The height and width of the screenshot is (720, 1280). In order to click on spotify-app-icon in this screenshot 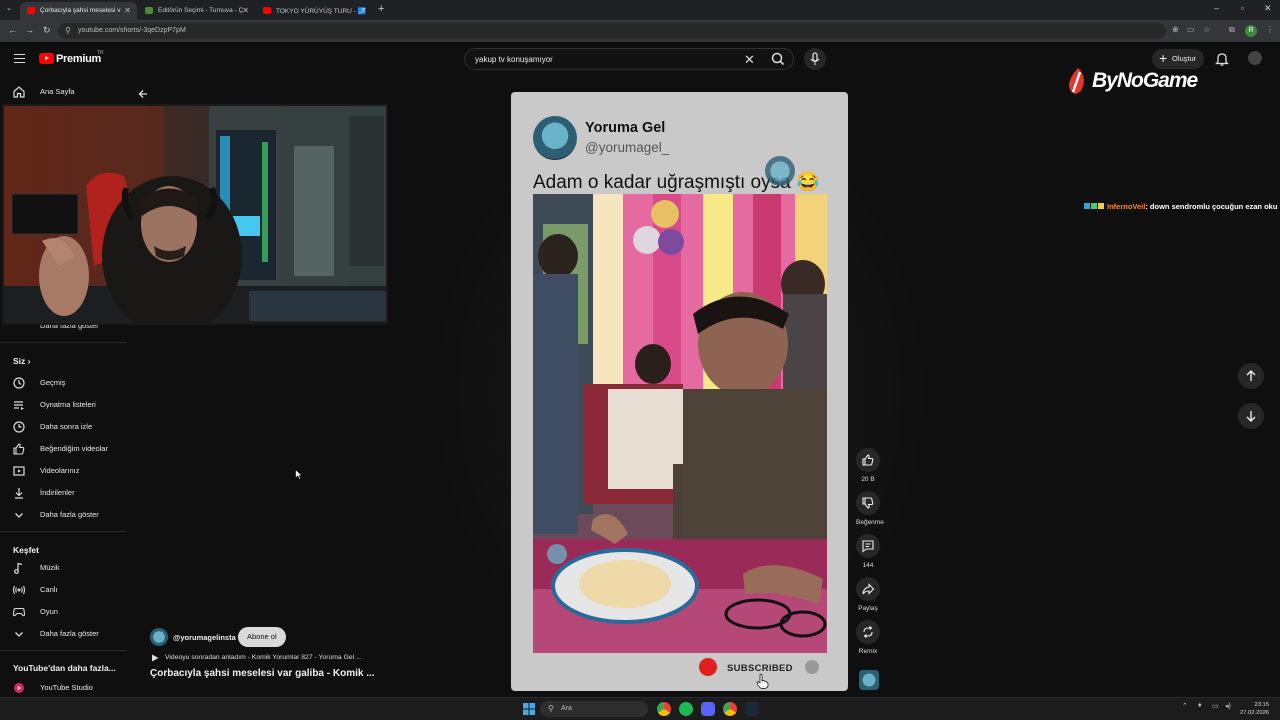, I will do `click(686, 709)`.